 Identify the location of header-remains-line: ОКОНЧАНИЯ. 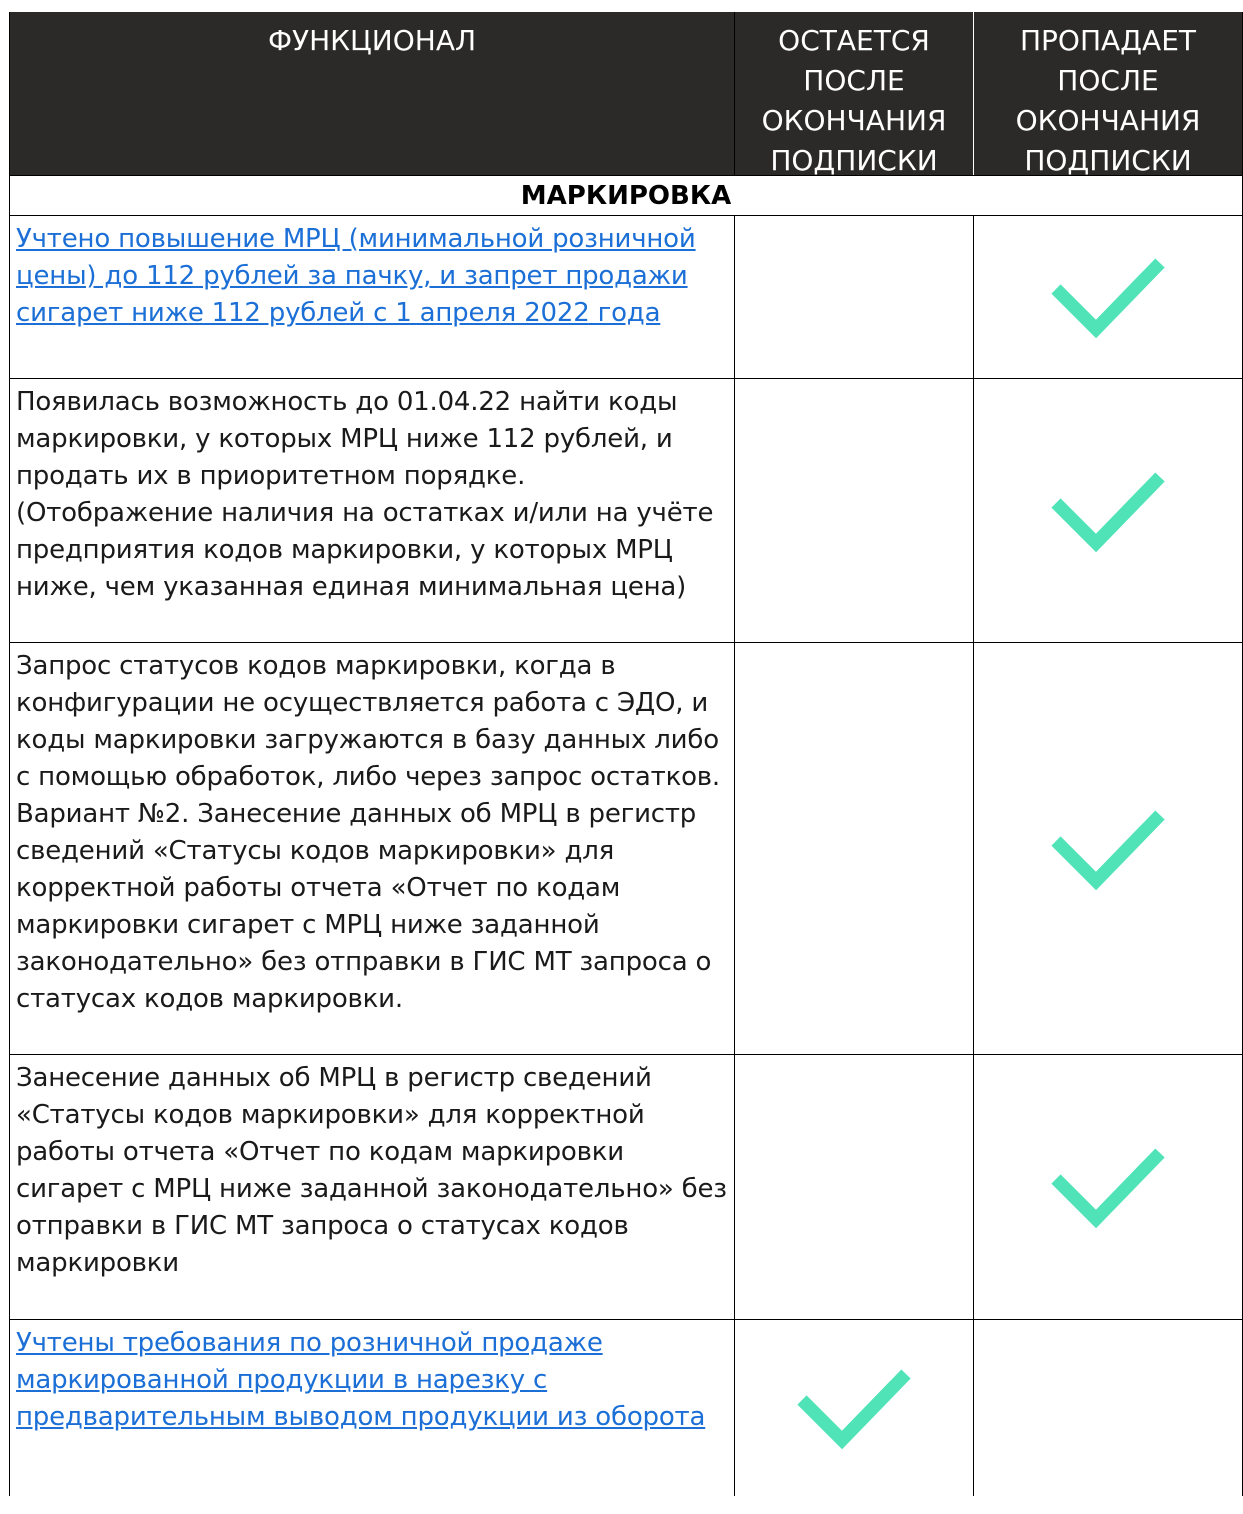
(854, 120).